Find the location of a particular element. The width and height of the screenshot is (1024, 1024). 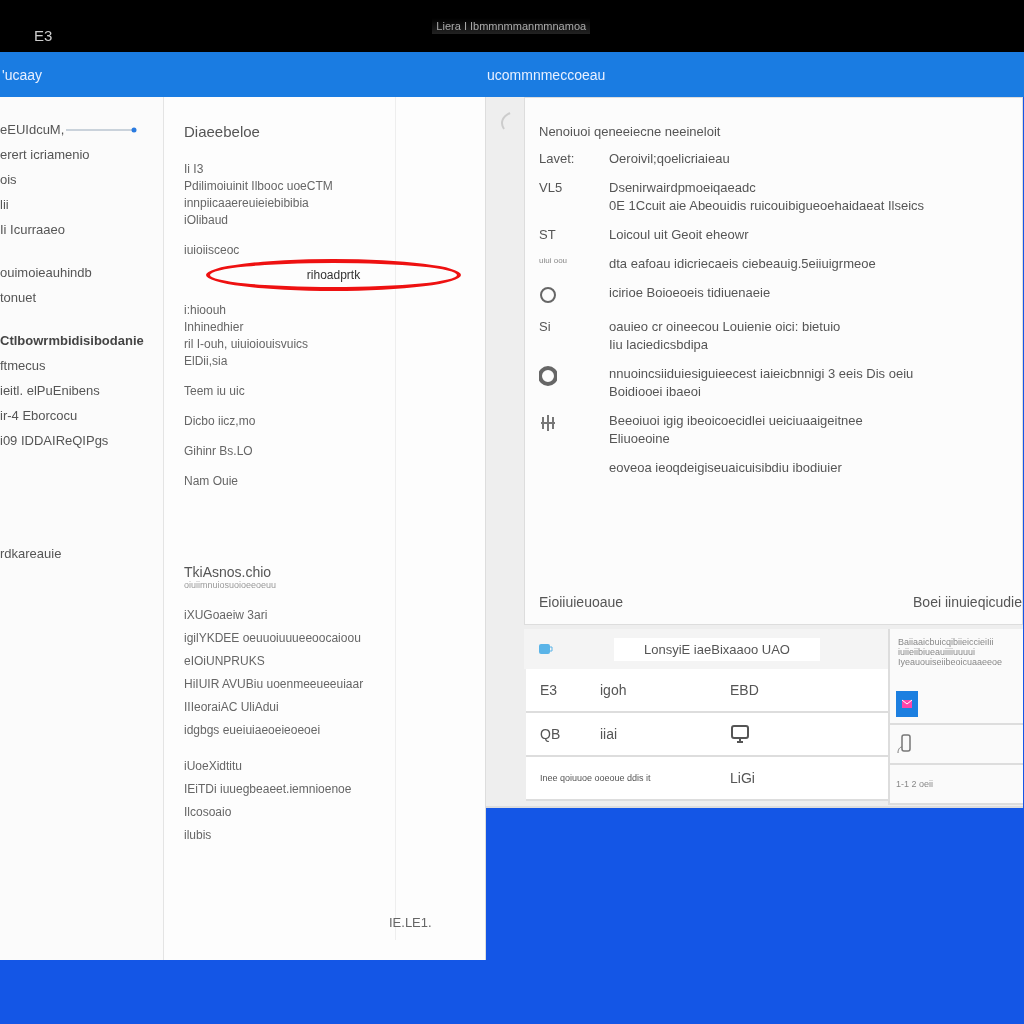

nav-item: ouimoieauhindb is located at coordinates (81, 272).